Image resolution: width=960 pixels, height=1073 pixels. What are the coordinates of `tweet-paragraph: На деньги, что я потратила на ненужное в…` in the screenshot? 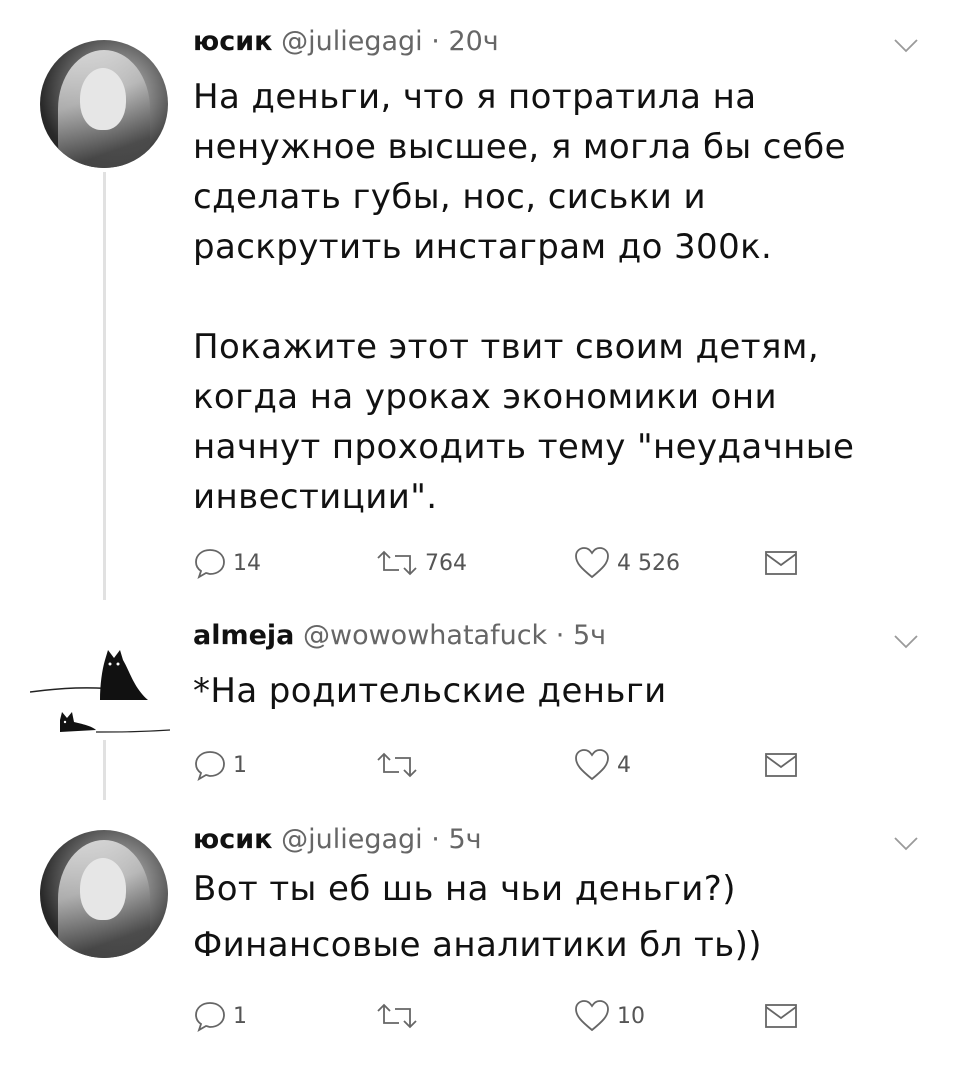 It's located at (519, 172).